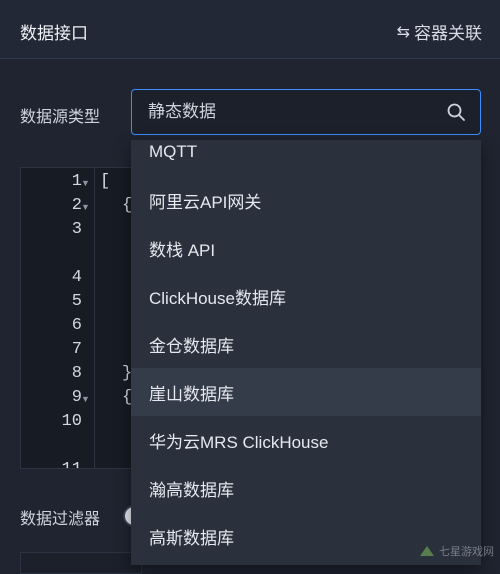 The width and height of the screenshot is (500, 574). I want to click on code-token: [, so click(105, 181).